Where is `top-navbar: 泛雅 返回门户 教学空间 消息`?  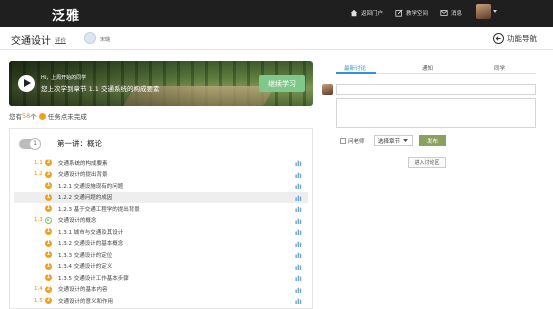
top-navbar: 泛雅 返回门户 教学空间 消息 is located at coordinates (276, 13).